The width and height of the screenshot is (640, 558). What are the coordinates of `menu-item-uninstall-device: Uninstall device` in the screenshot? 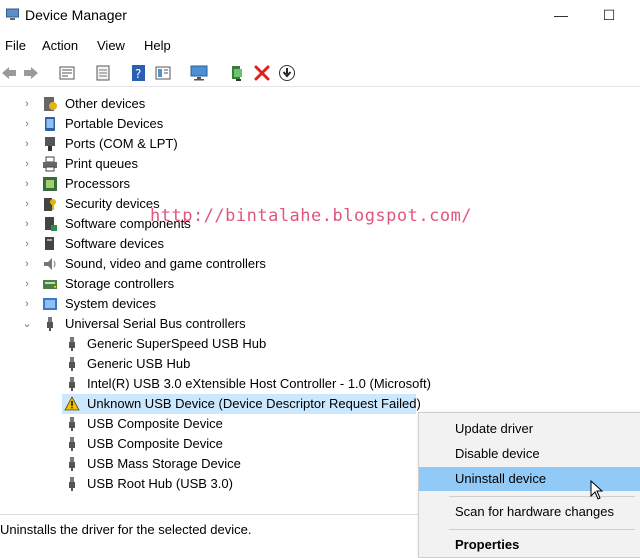 It's located at (529, 479).